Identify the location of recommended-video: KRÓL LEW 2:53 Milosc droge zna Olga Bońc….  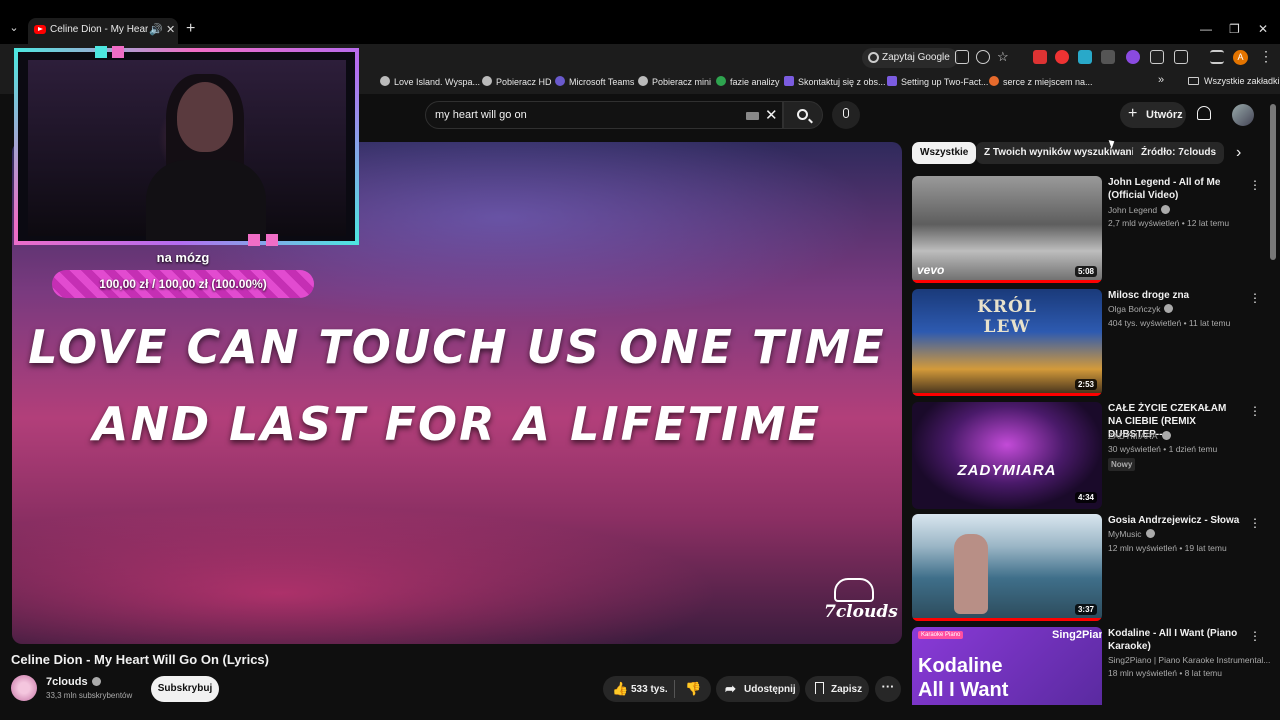
(1087, 343).